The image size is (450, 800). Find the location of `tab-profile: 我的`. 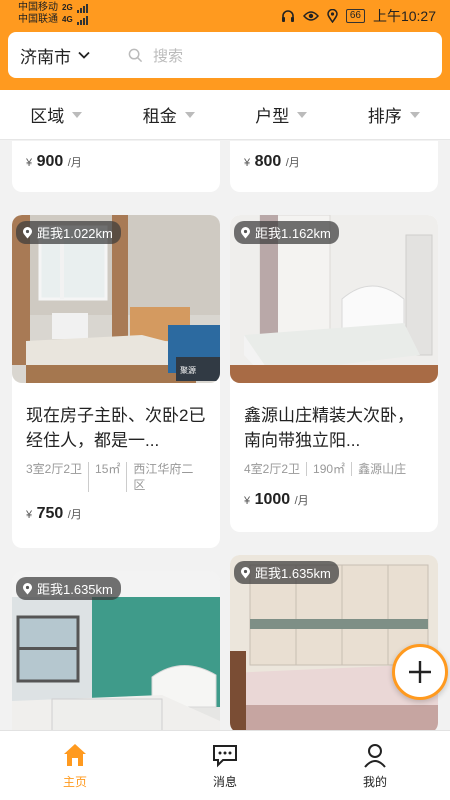

tab-profile: 我的 is located at coordinates (375, 765).